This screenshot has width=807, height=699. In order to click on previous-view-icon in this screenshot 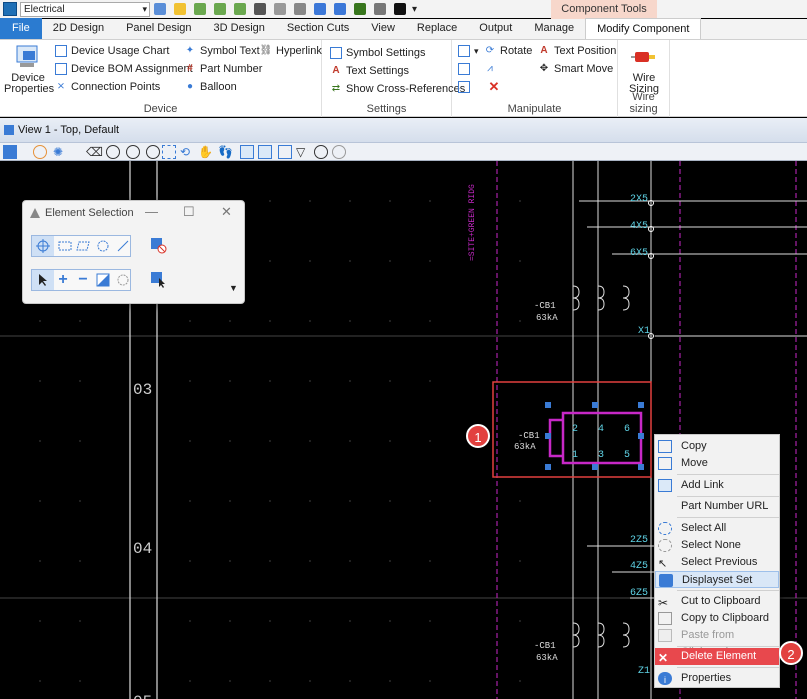, I will do `click(247, 152)`.